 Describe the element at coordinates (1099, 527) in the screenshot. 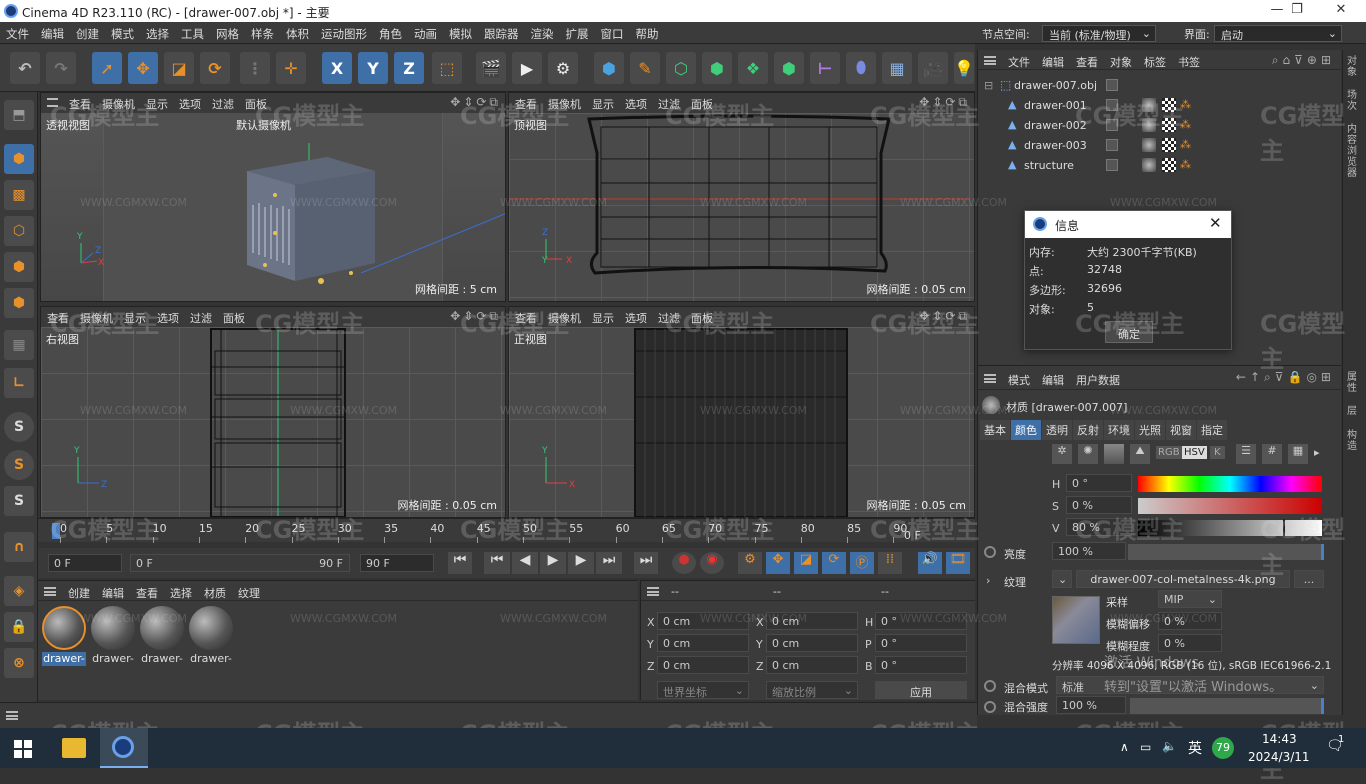

I see `value-field: 80 %` at that location.